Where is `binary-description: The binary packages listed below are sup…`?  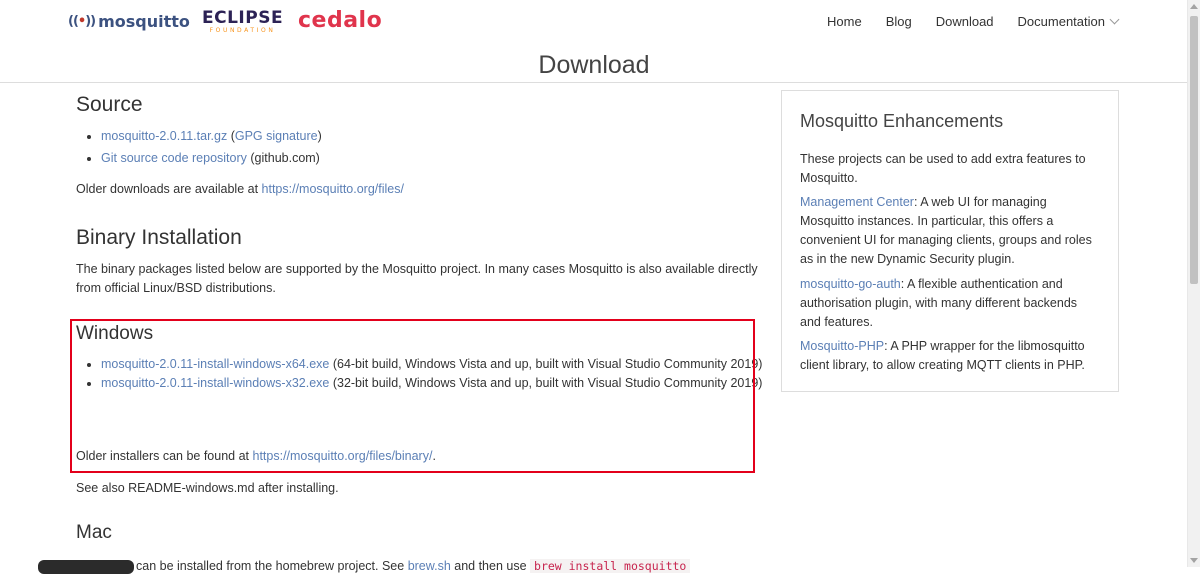
binary-description: The binary packages listed below are sup… is located at coordinates (417, 278).